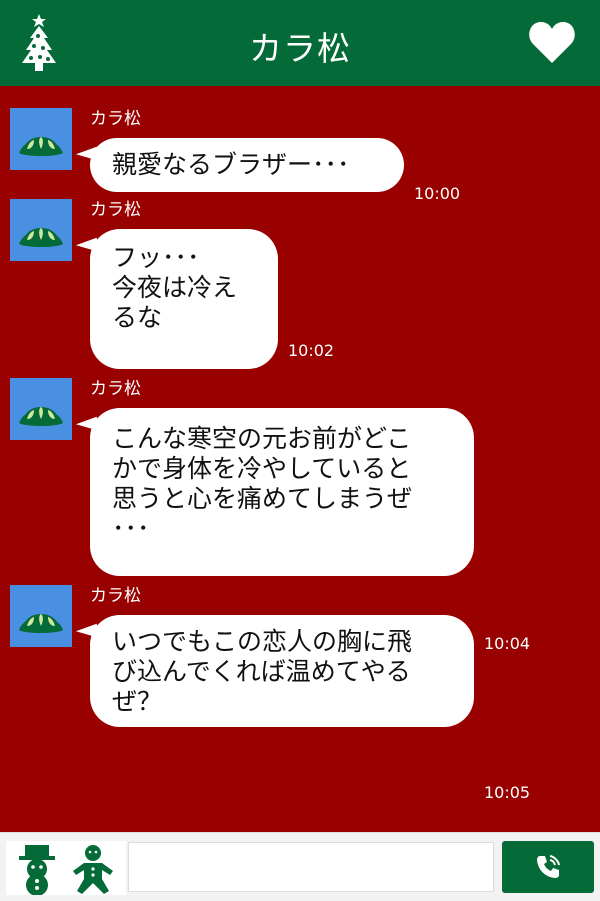 The width and height of the screenshot is (600, 901). Describe the element at coordinates (552, 42) in the screenshot. I see `heart-icon` at that location.